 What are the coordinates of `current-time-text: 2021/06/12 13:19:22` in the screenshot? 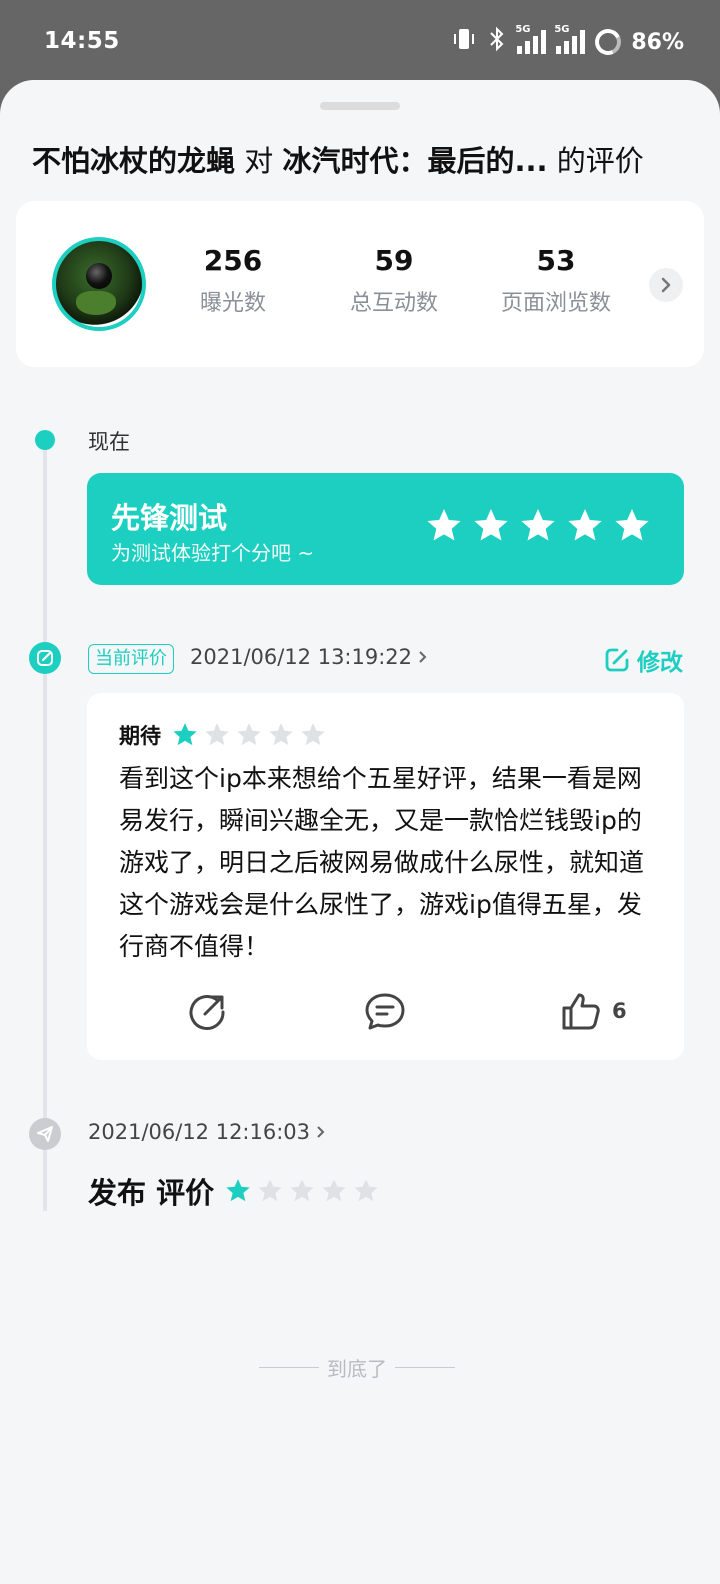 It's located at (301, 657).